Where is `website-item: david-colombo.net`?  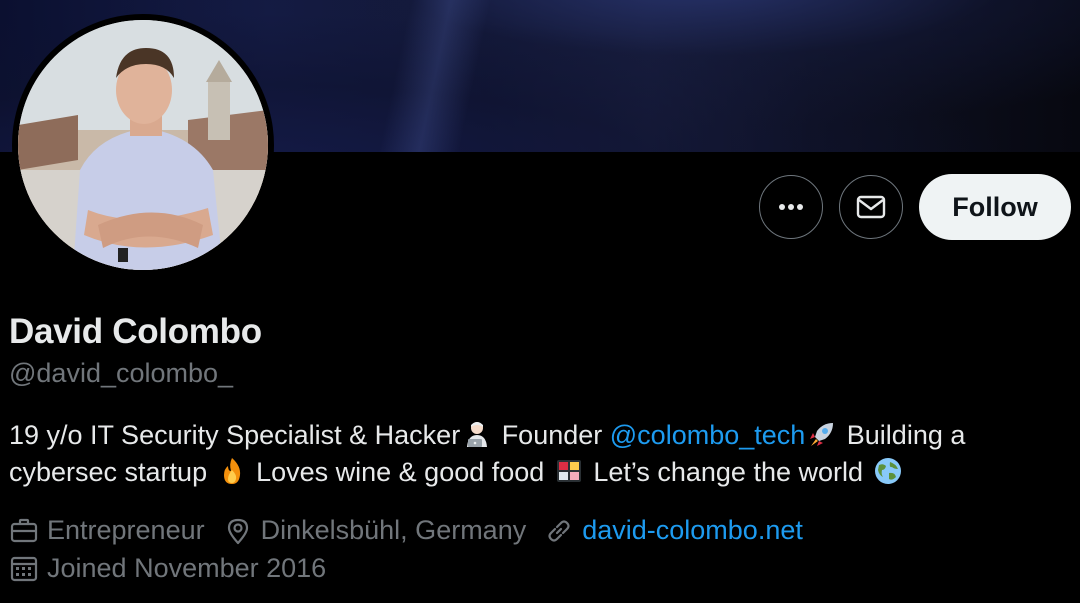 website-item: david-colombo.net is located at coordinates (673, 530).